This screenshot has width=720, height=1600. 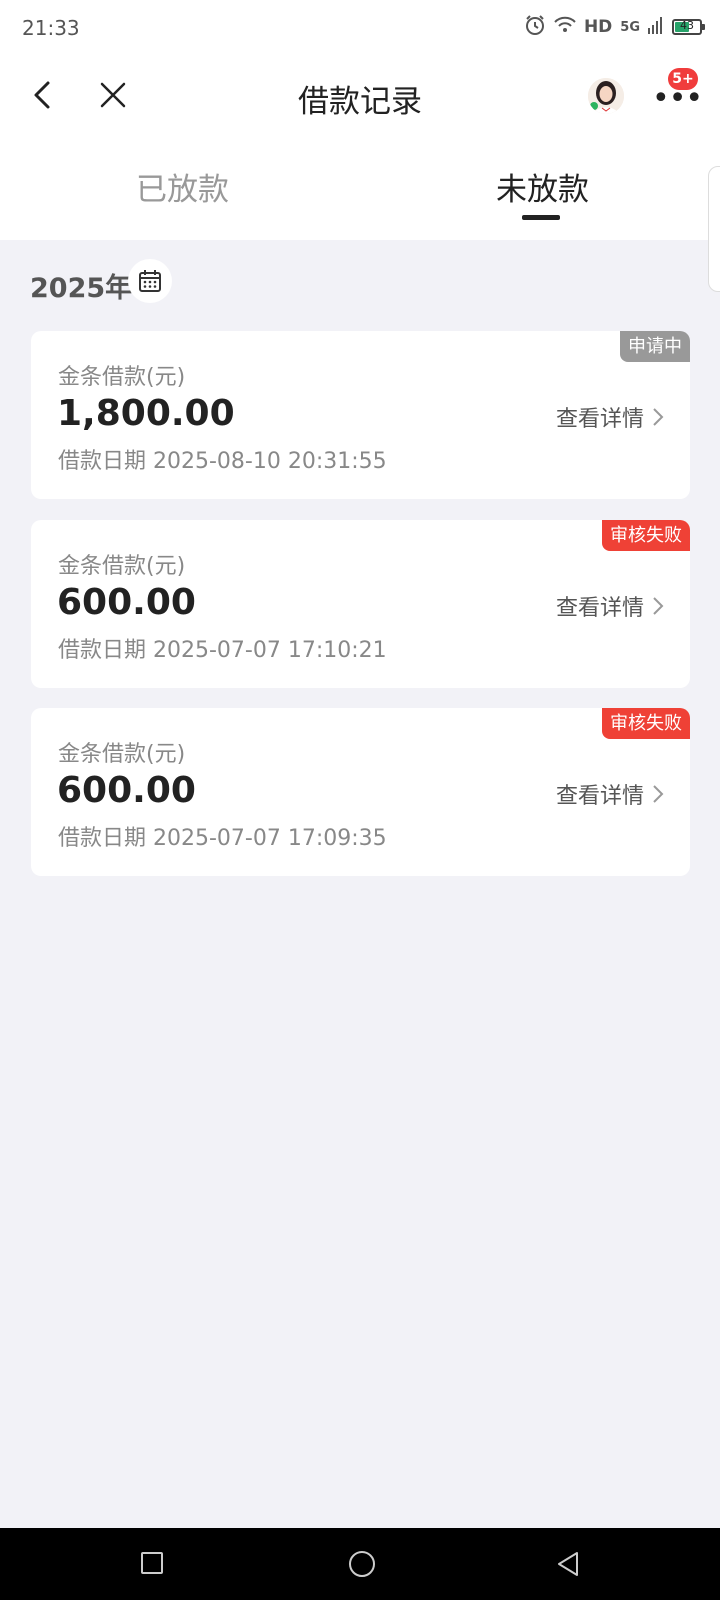 I want to click on tab-not-disbursed: 未放款, so click(x=542, y=186).